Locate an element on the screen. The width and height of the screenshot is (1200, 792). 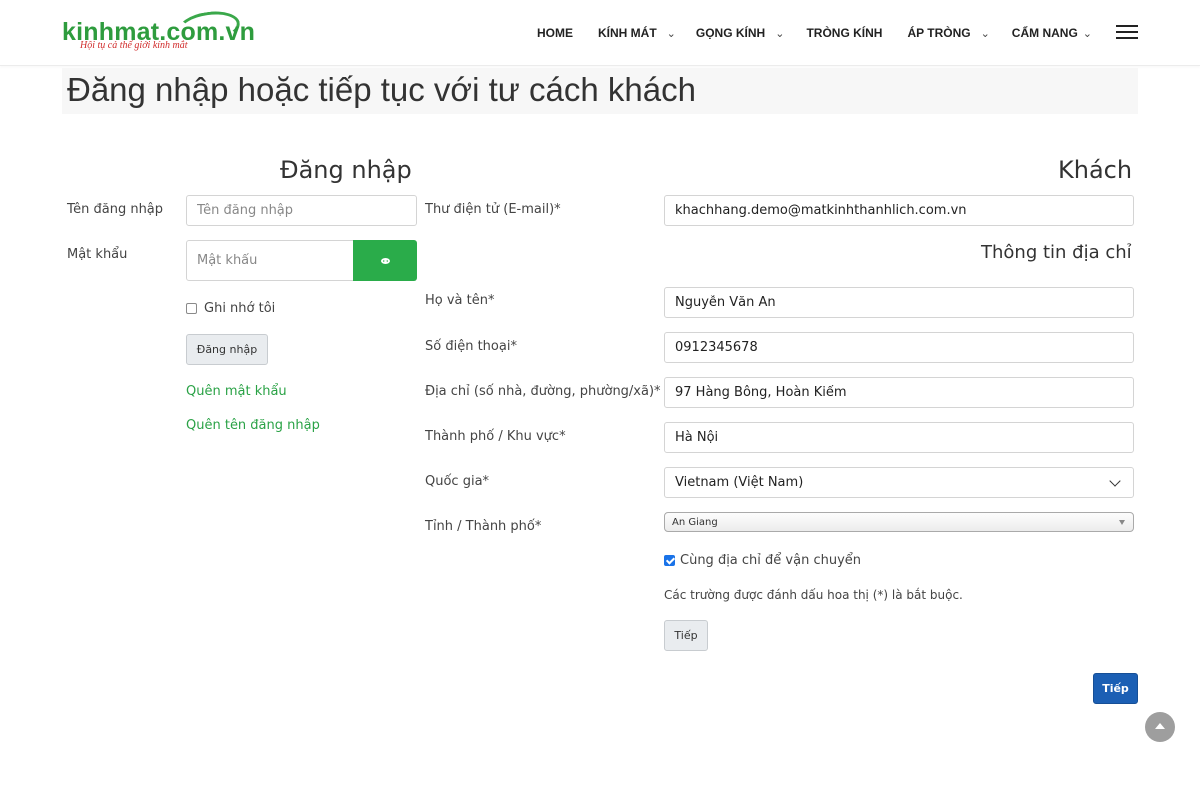
nav-item-label: CẨM NANG is located at coordinates (1044, 33).